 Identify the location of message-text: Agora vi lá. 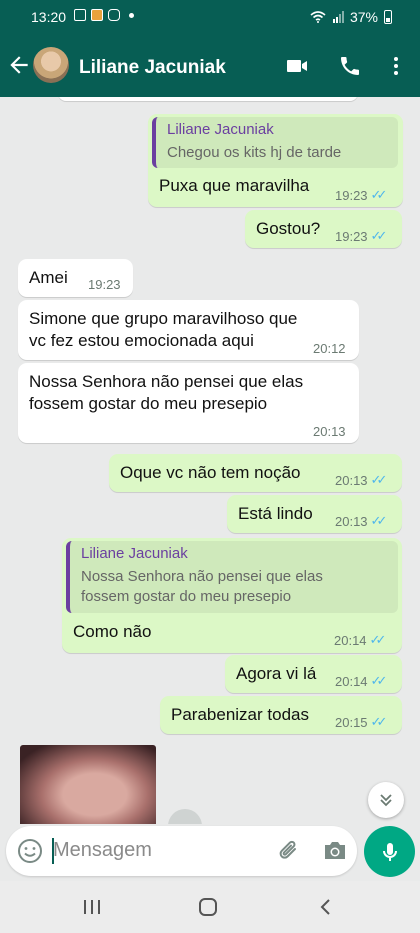
(276, 673).